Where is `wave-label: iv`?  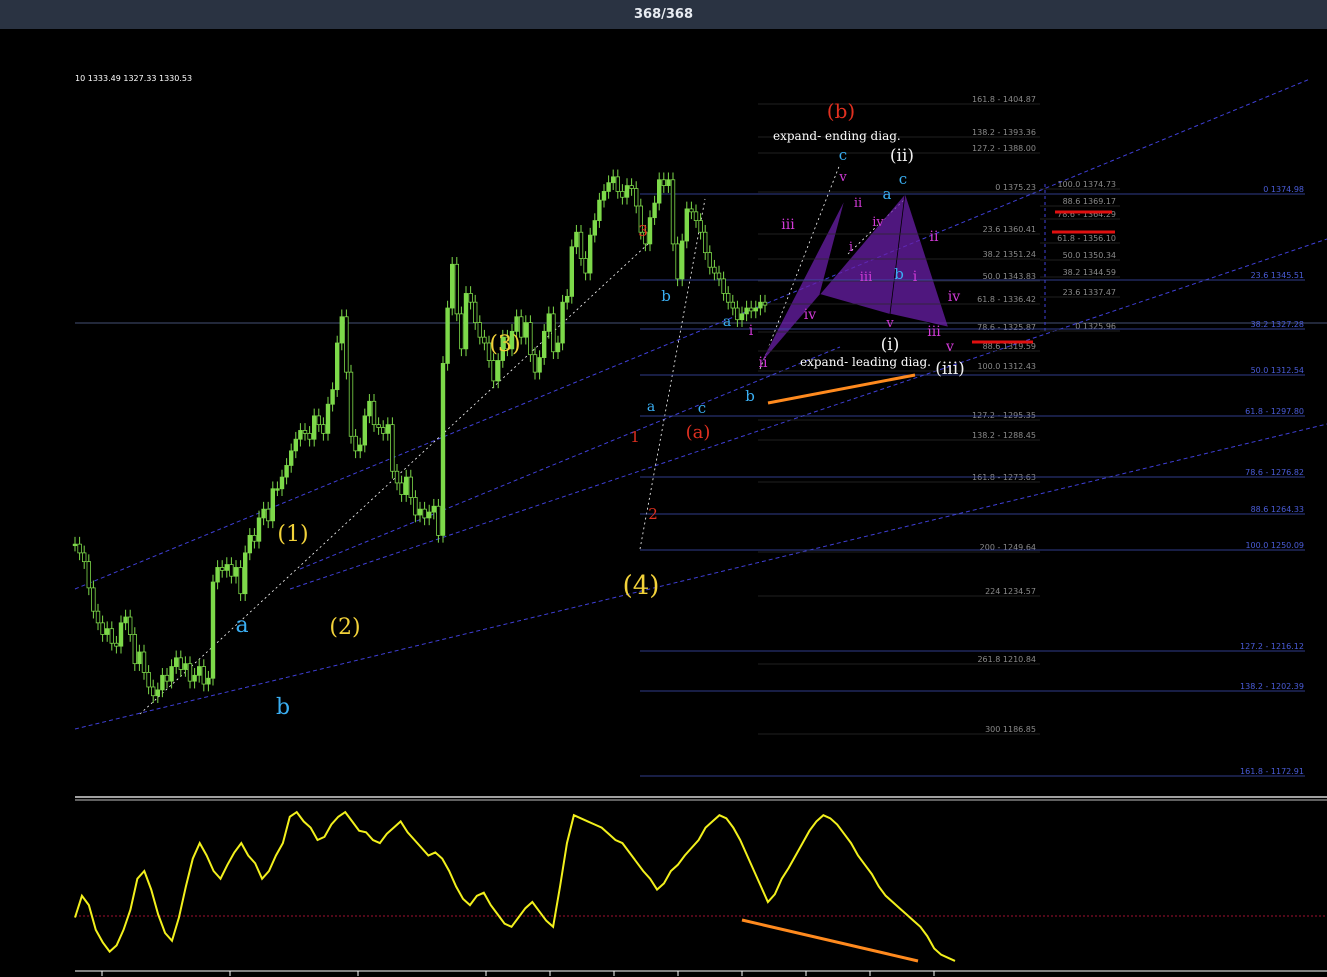
wave-label: iv is located at coordinates (954, 297).